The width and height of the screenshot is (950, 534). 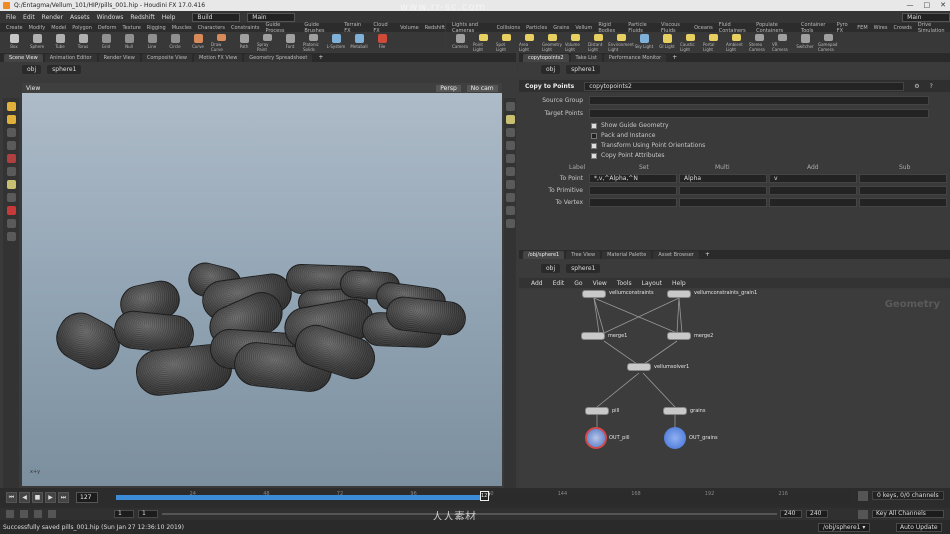 I want to click on path-dropdown: /obj/sphere1 ▾, so click(x=844, y=527).